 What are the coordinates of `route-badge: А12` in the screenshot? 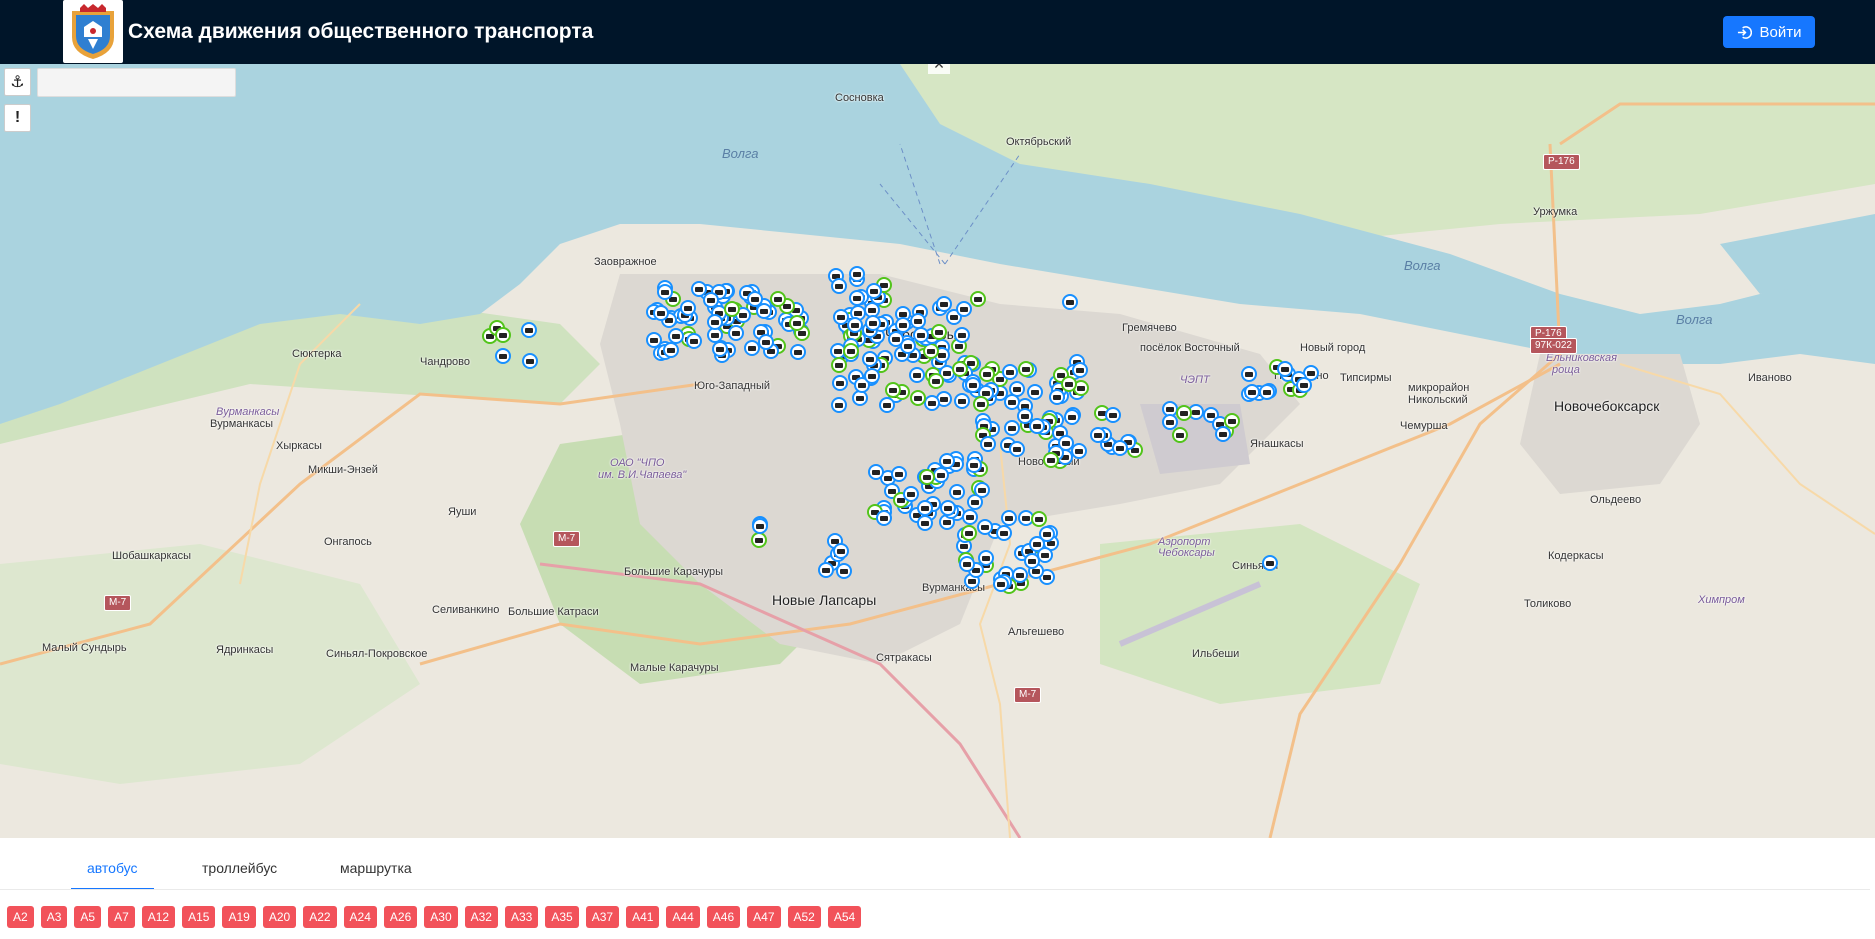 It's located at (158, 917).